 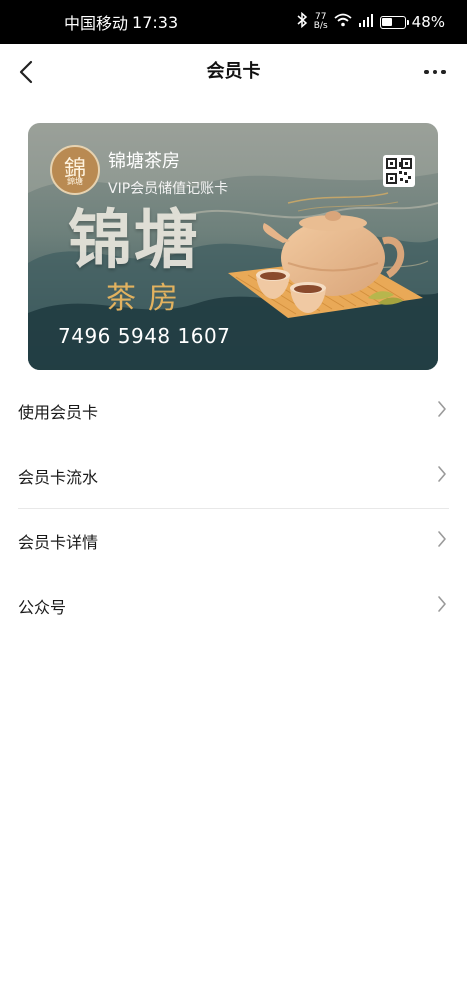 I want to click on menu-item-label: 会员卡流水, so click(x=58, y=477).